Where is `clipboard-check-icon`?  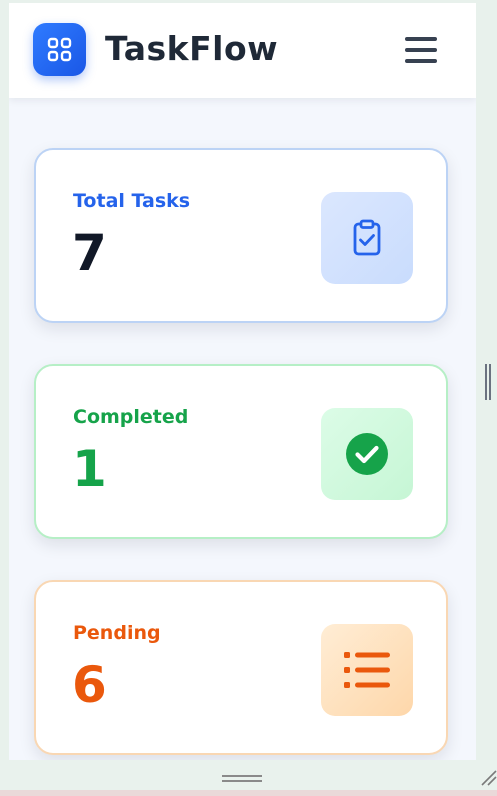 clipboard-check-icon is located at coordinates (367, 237).